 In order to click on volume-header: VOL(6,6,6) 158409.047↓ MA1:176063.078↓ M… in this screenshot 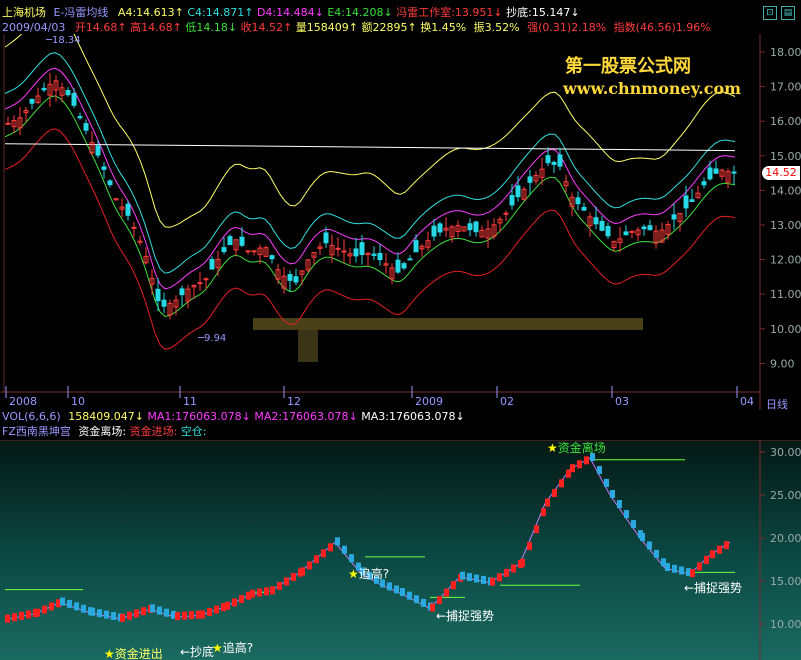, I will do `click(233, 416)`.